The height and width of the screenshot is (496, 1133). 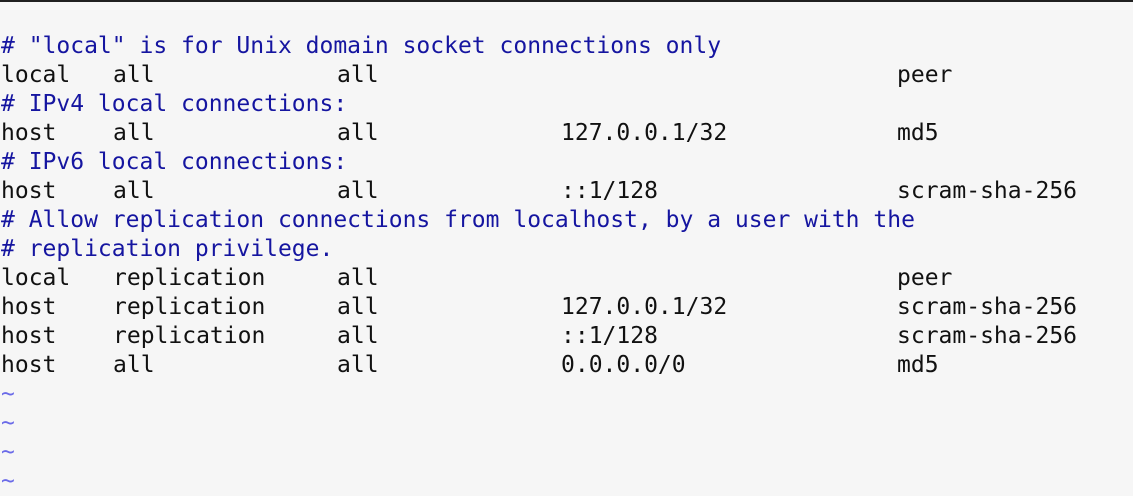 What do you see at coordinates (567, 75) in the screenshot?
I see `config-row: local all all peer` at bounding box center [567, 75].